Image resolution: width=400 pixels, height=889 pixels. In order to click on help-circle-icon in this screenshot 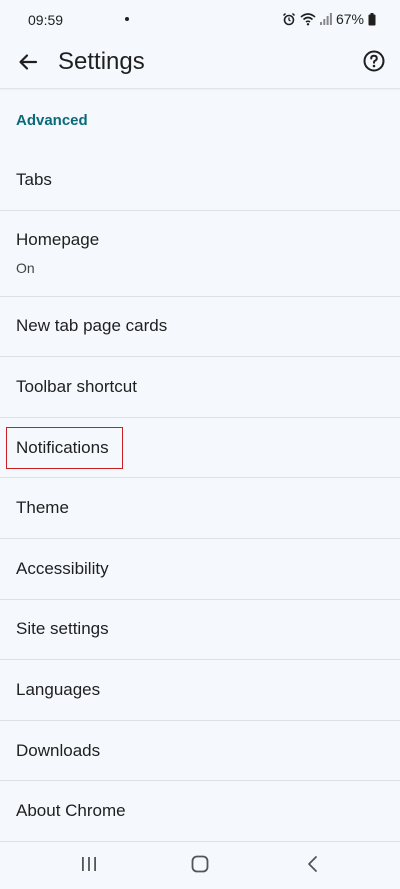, I will do `click(374, 63)`.